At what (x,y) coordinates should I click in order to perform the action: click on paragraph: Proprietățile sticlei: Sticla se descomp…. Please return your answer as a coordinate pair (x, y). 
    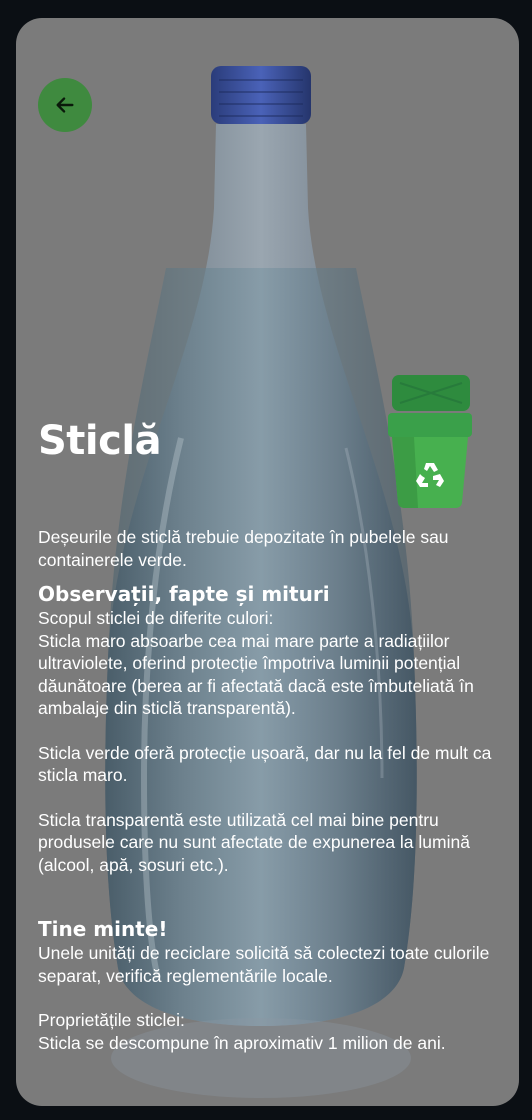
    Looking at the image, I should click on (242, 1031).